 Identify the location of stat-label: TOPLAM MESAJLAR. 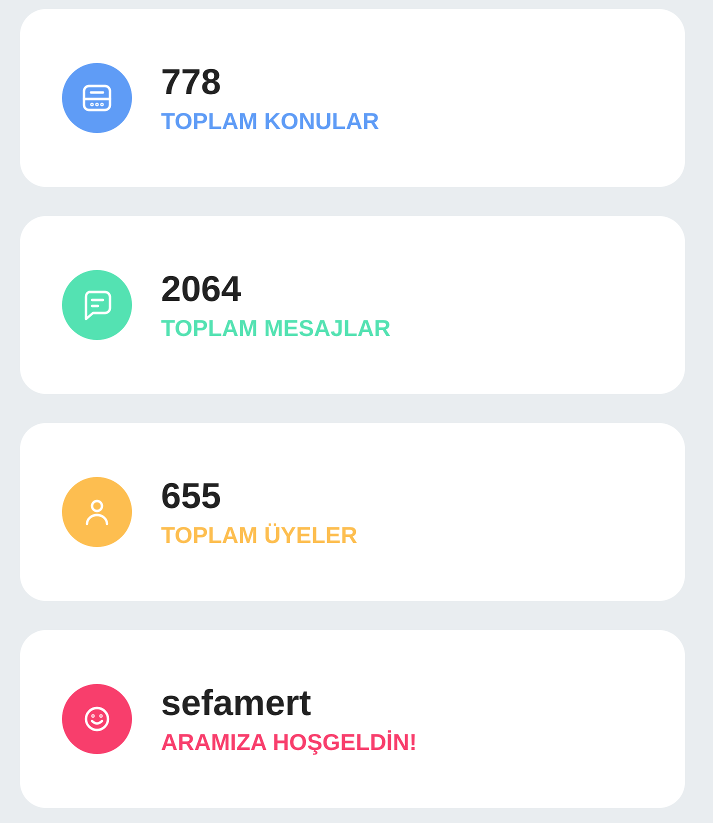
(276, 328).